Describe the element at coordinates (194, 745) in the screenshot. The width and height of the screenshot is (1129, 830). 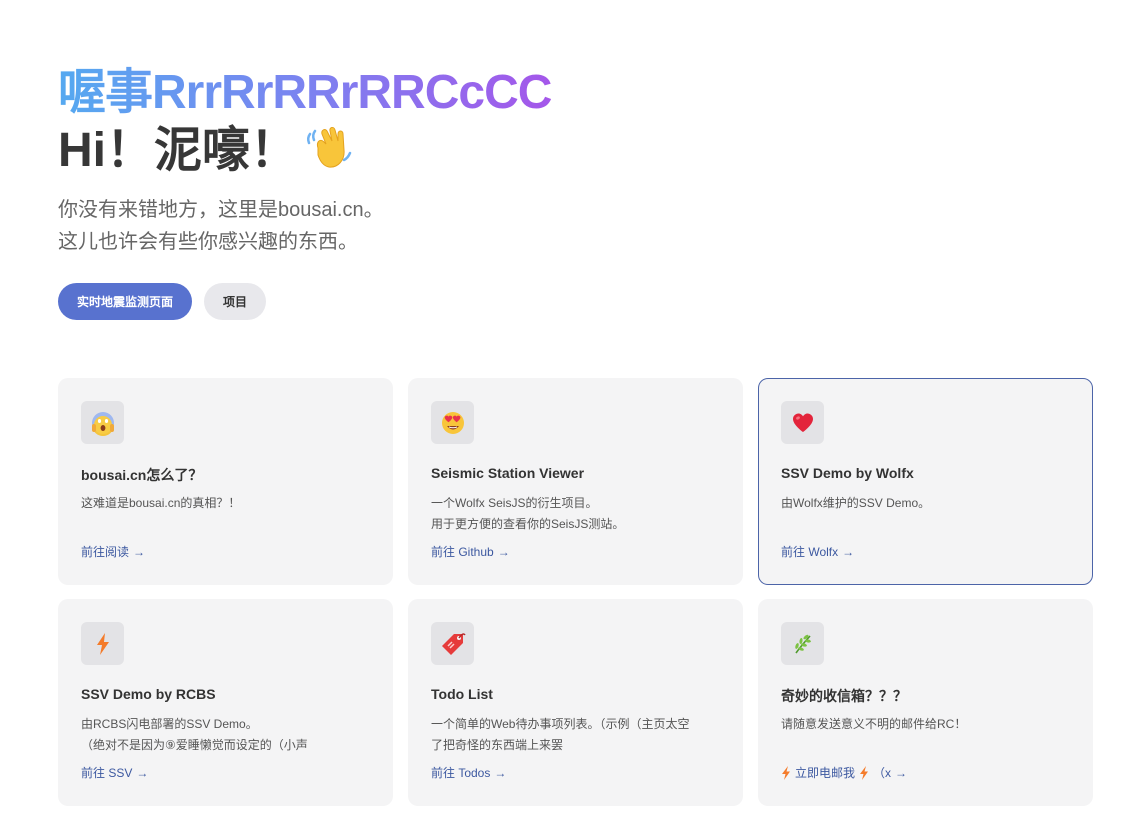
I see `card-description-line: （绝对不是因为⑨爱睡懒觉而设定的（小声` at that location.